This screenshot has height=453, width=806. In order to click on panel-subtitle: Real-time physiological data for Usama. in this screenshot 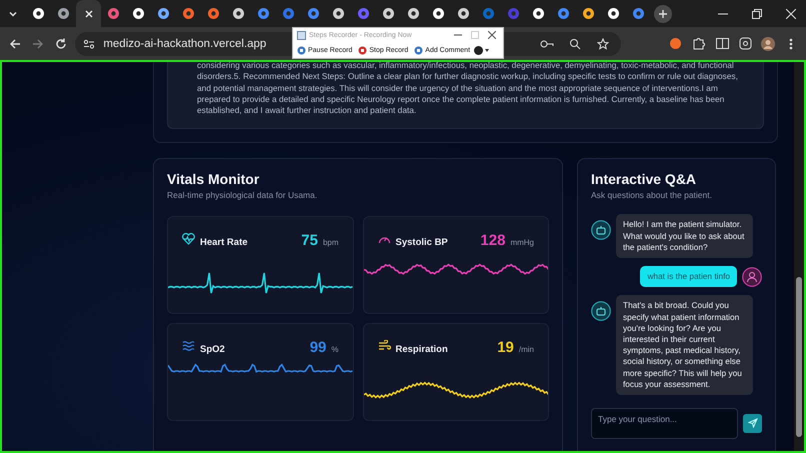, I will do `click(242, 195)`.